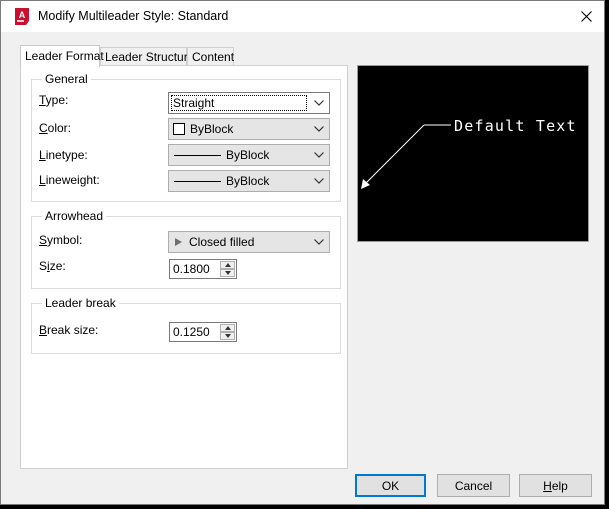 The width and height of the screenshot is (609, 509). Describe the element at coordinates (66, 79) in the screenshot. I see `general-group-title: General` at that location.